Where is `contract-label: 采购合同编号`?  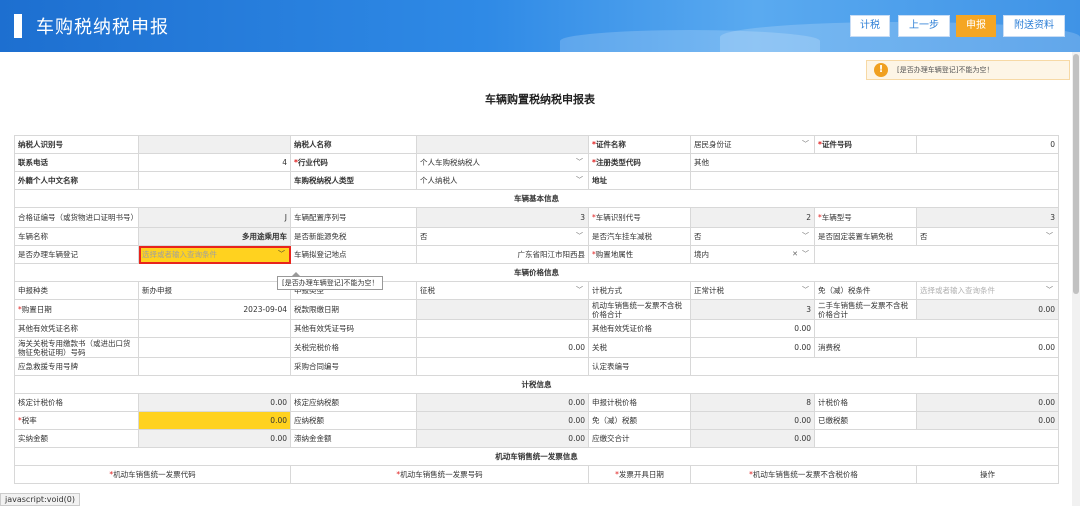 contract-label: 采购合同编号 is located at coordinates (353, 366).